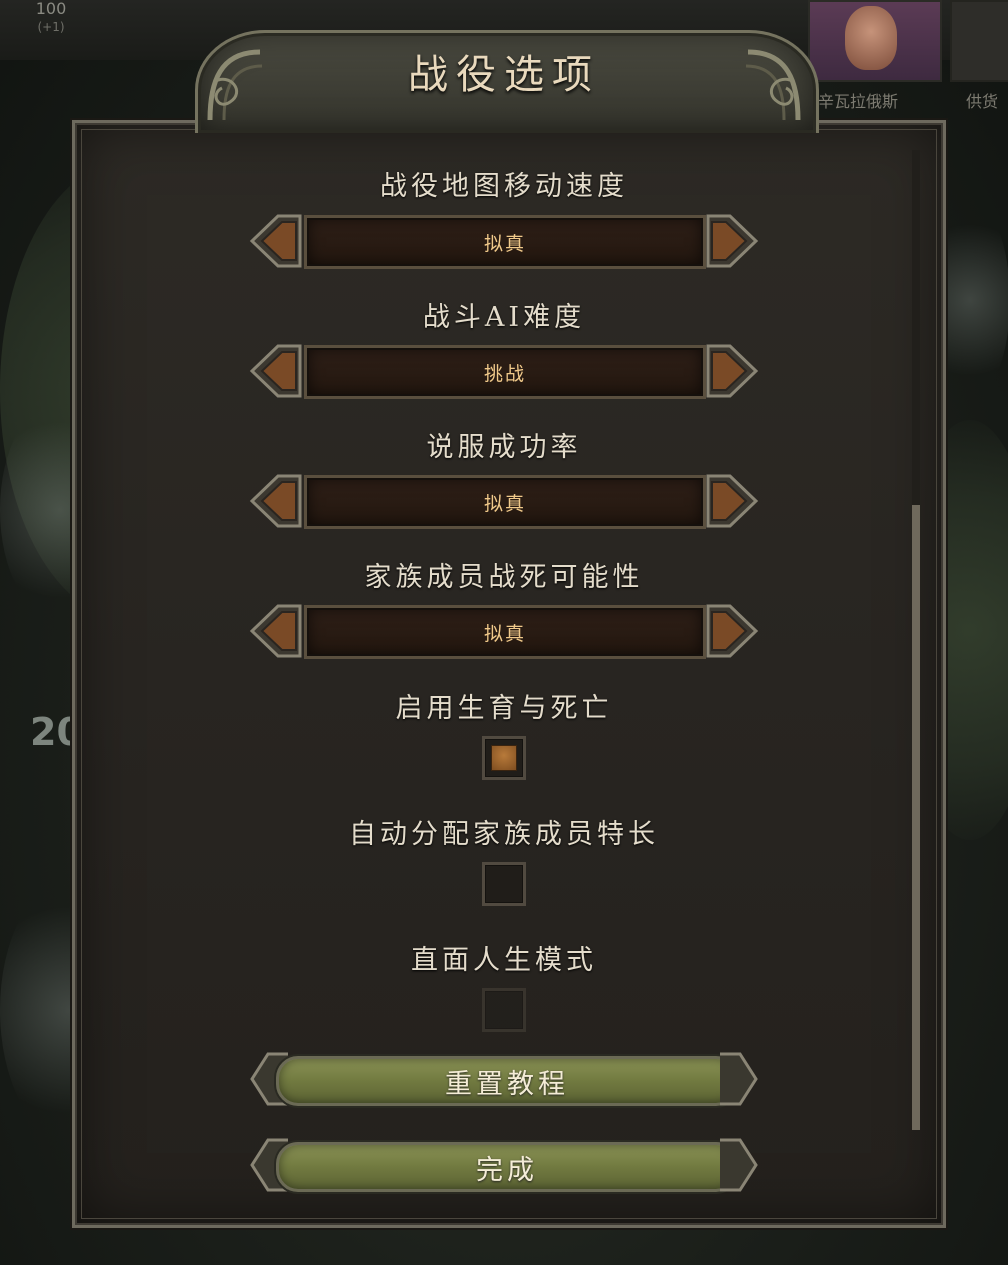  Describe the element at coordinates (982, 101) in the screenshot. I see `portrait-label: 供货` at that location.